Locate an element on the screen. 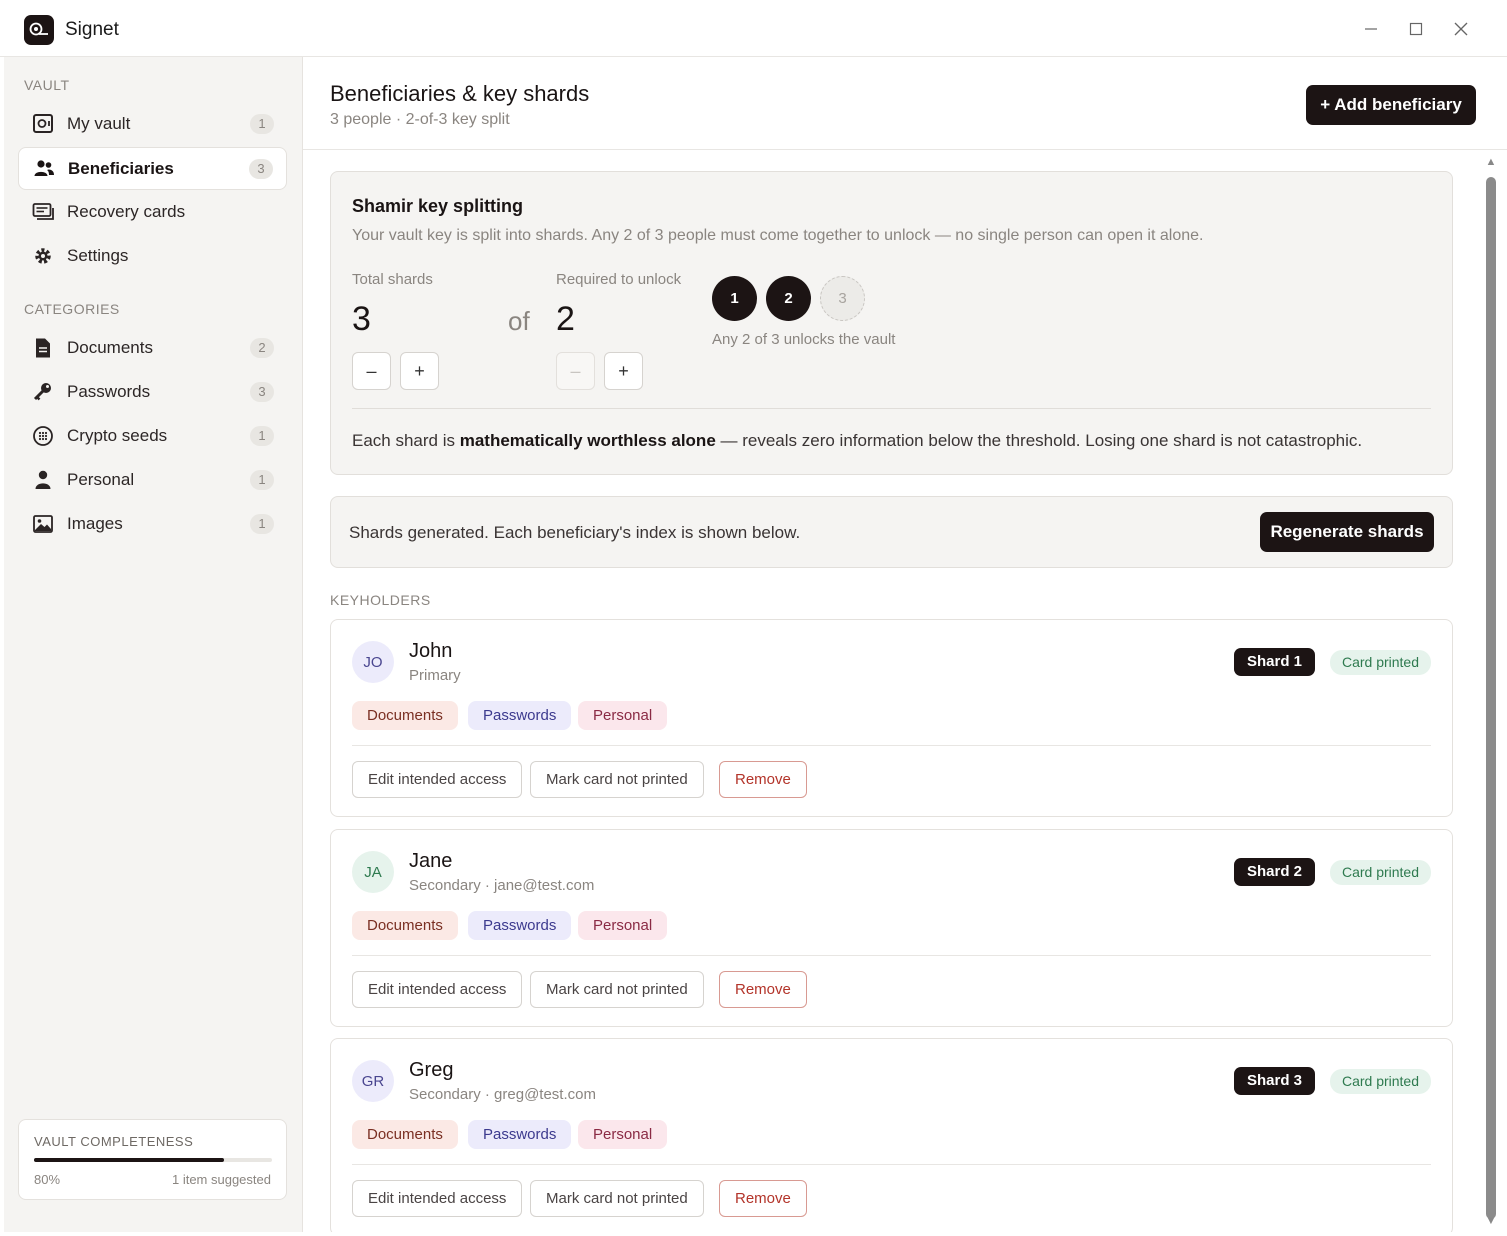 Image resolution: width=1507 pixels, height=1236 pixels. regenerate-shards-button: Regenerate shards is located at coordinates (1347, 532).